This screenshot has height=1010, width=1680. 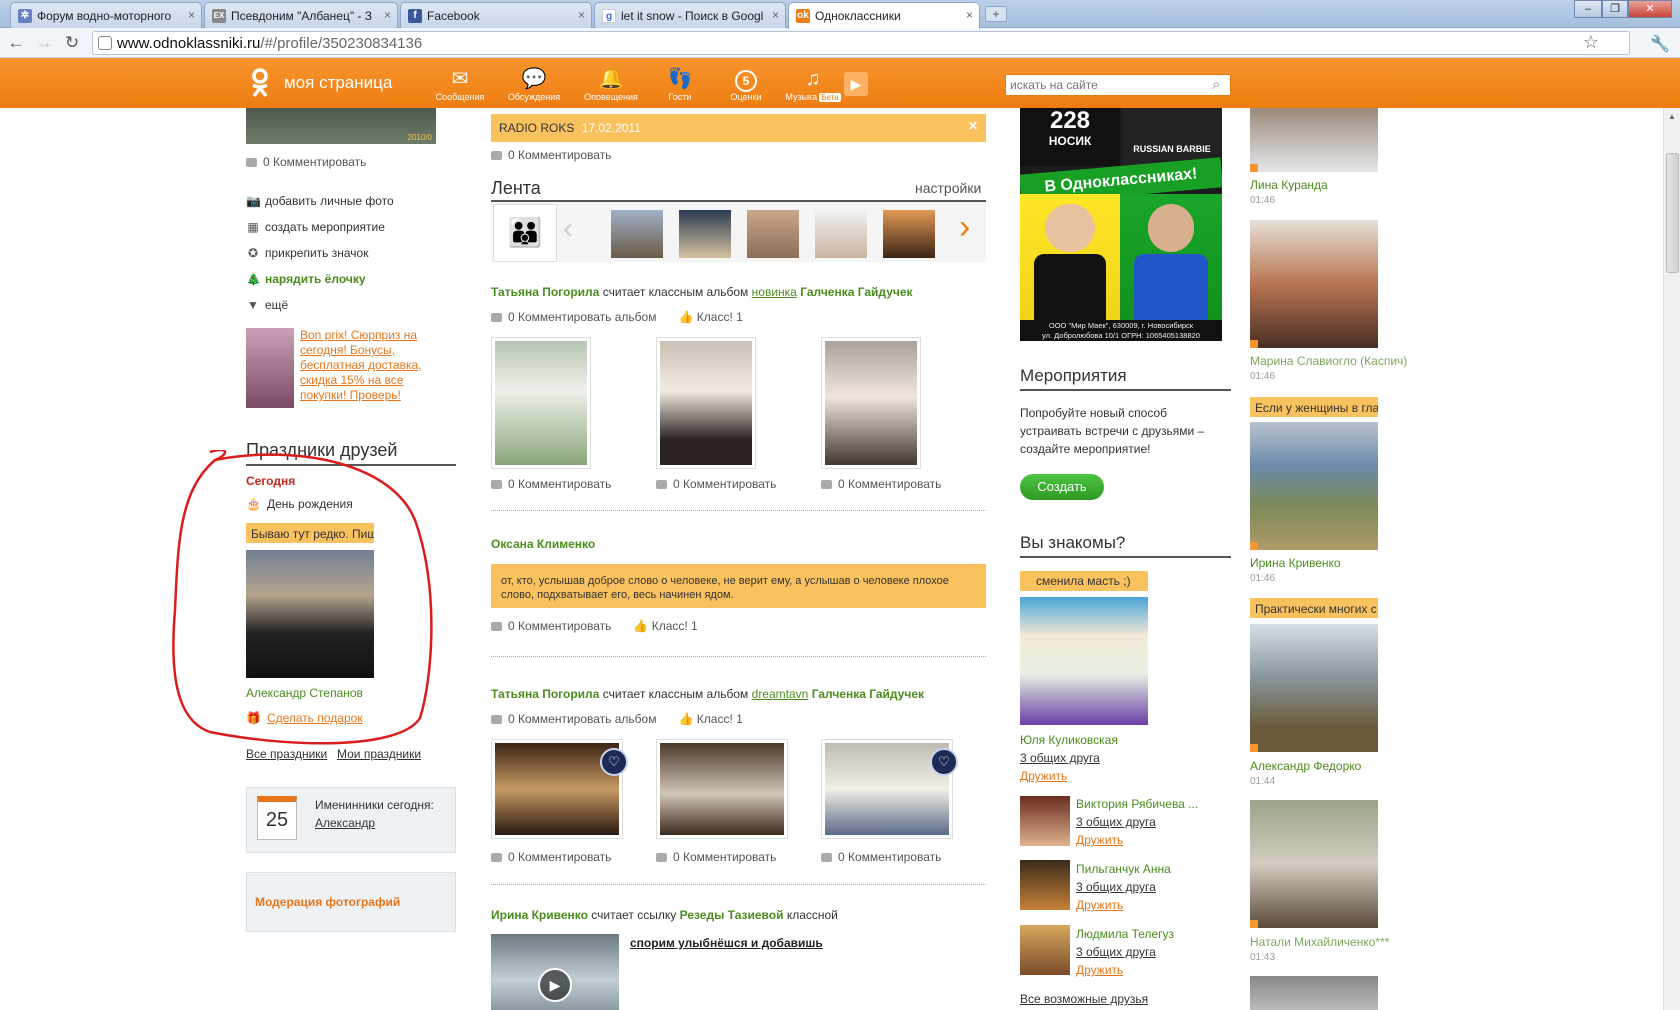 I want to click on my-page-link: моя страница, so click(x=338, y=83).